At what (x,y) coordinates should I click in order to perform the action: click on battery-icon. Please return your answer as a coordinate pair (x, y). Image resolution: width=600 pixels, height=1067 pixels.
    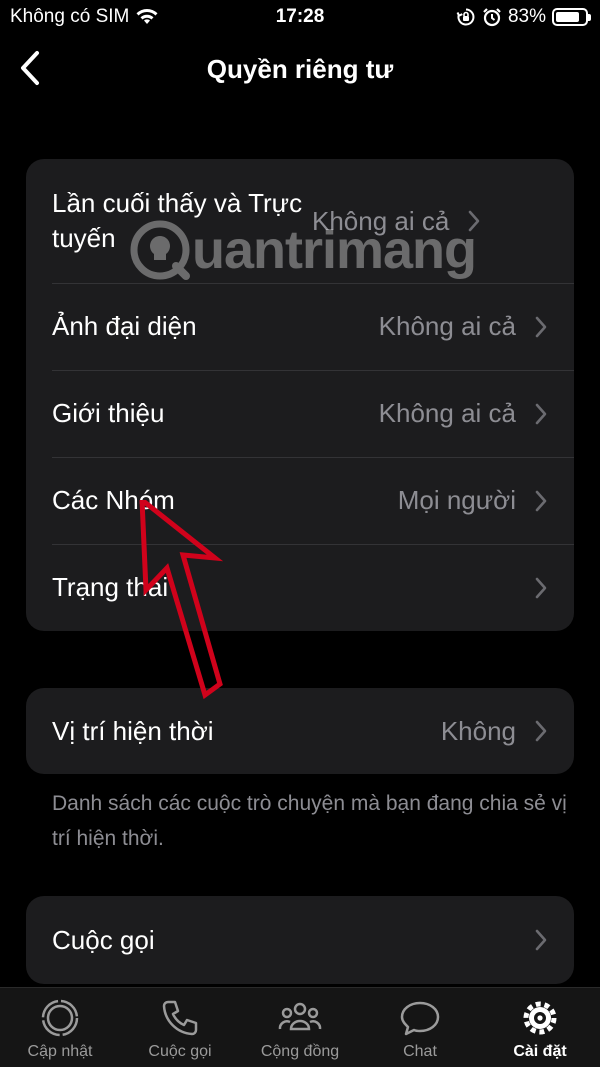
    Looking at the image, I should click on (571, 17).